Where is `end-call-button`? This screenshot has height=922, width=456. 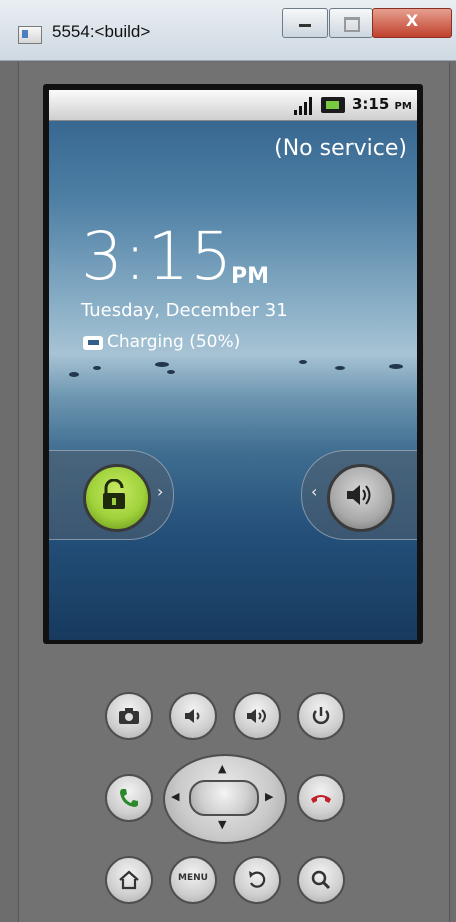 end-call-button is located at coordinates (321, 798).